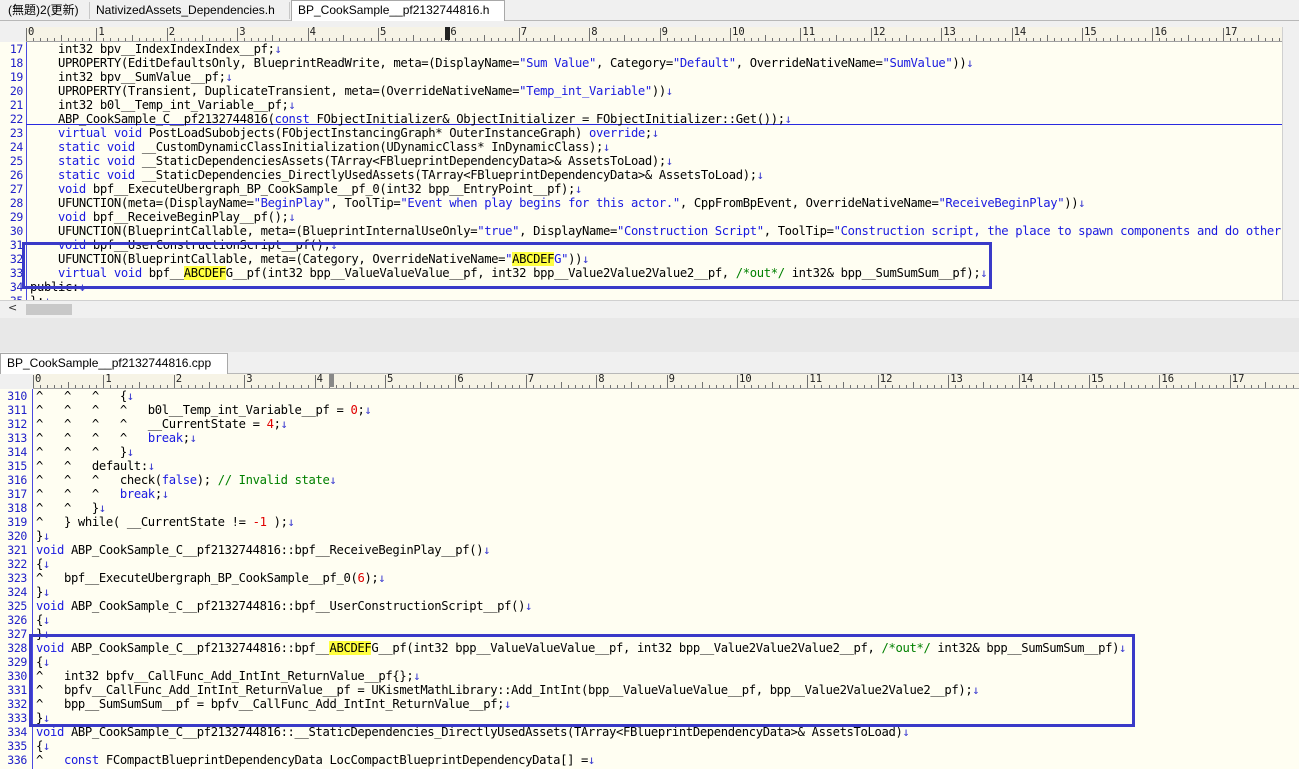 This screenshot has width=1299, height=769. I want to click on code-token: ^ ^ ^ ^ __CurrentState =, so click(151, 424).